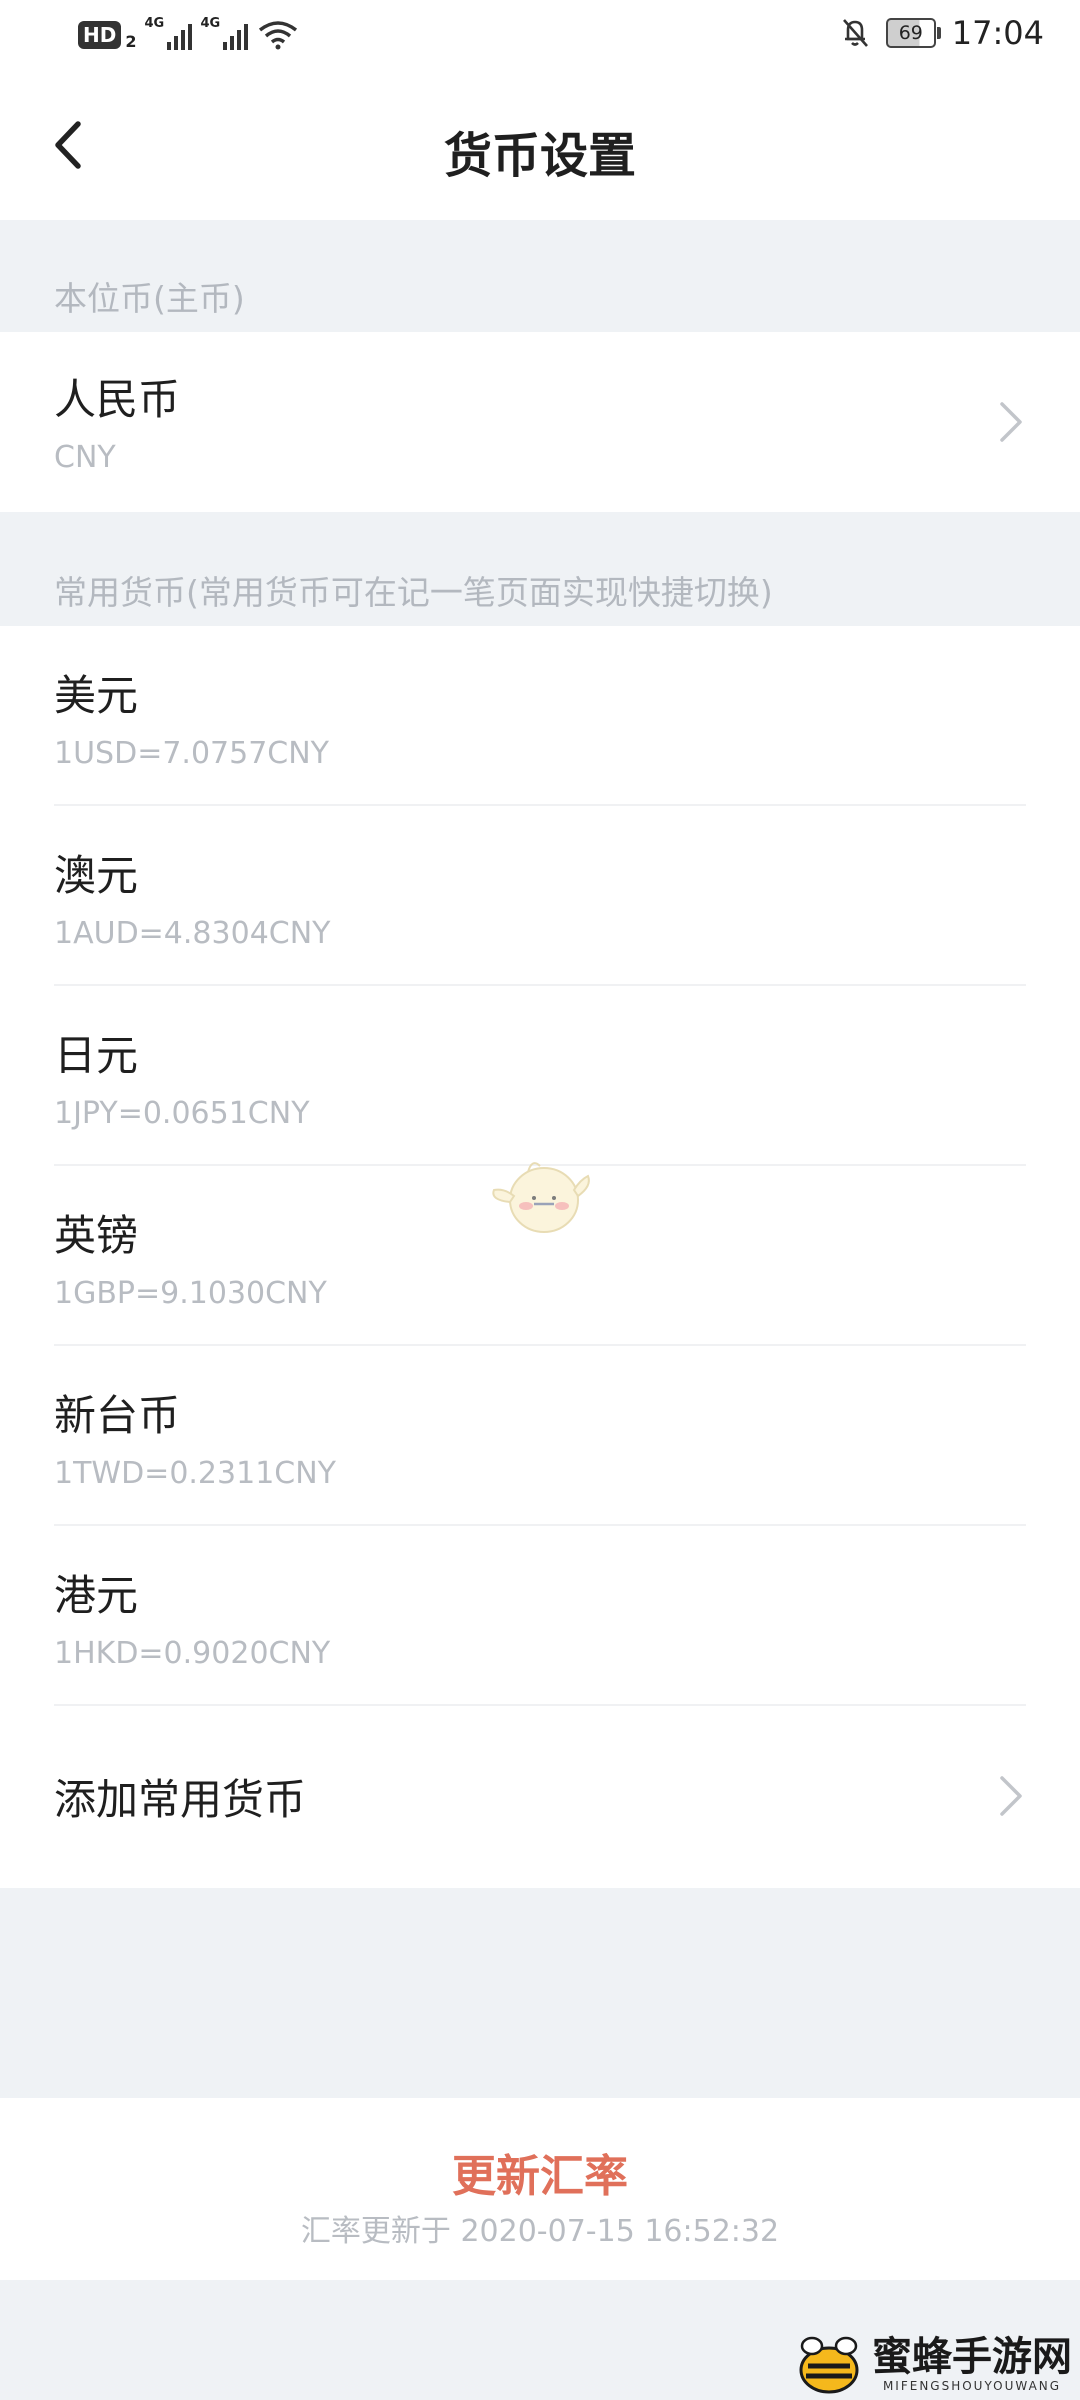  Describe the element at coordinates (972, 2386) in the screenshot. I see `watermark-en: MIFENGSHOUYOUWANG` at that location.